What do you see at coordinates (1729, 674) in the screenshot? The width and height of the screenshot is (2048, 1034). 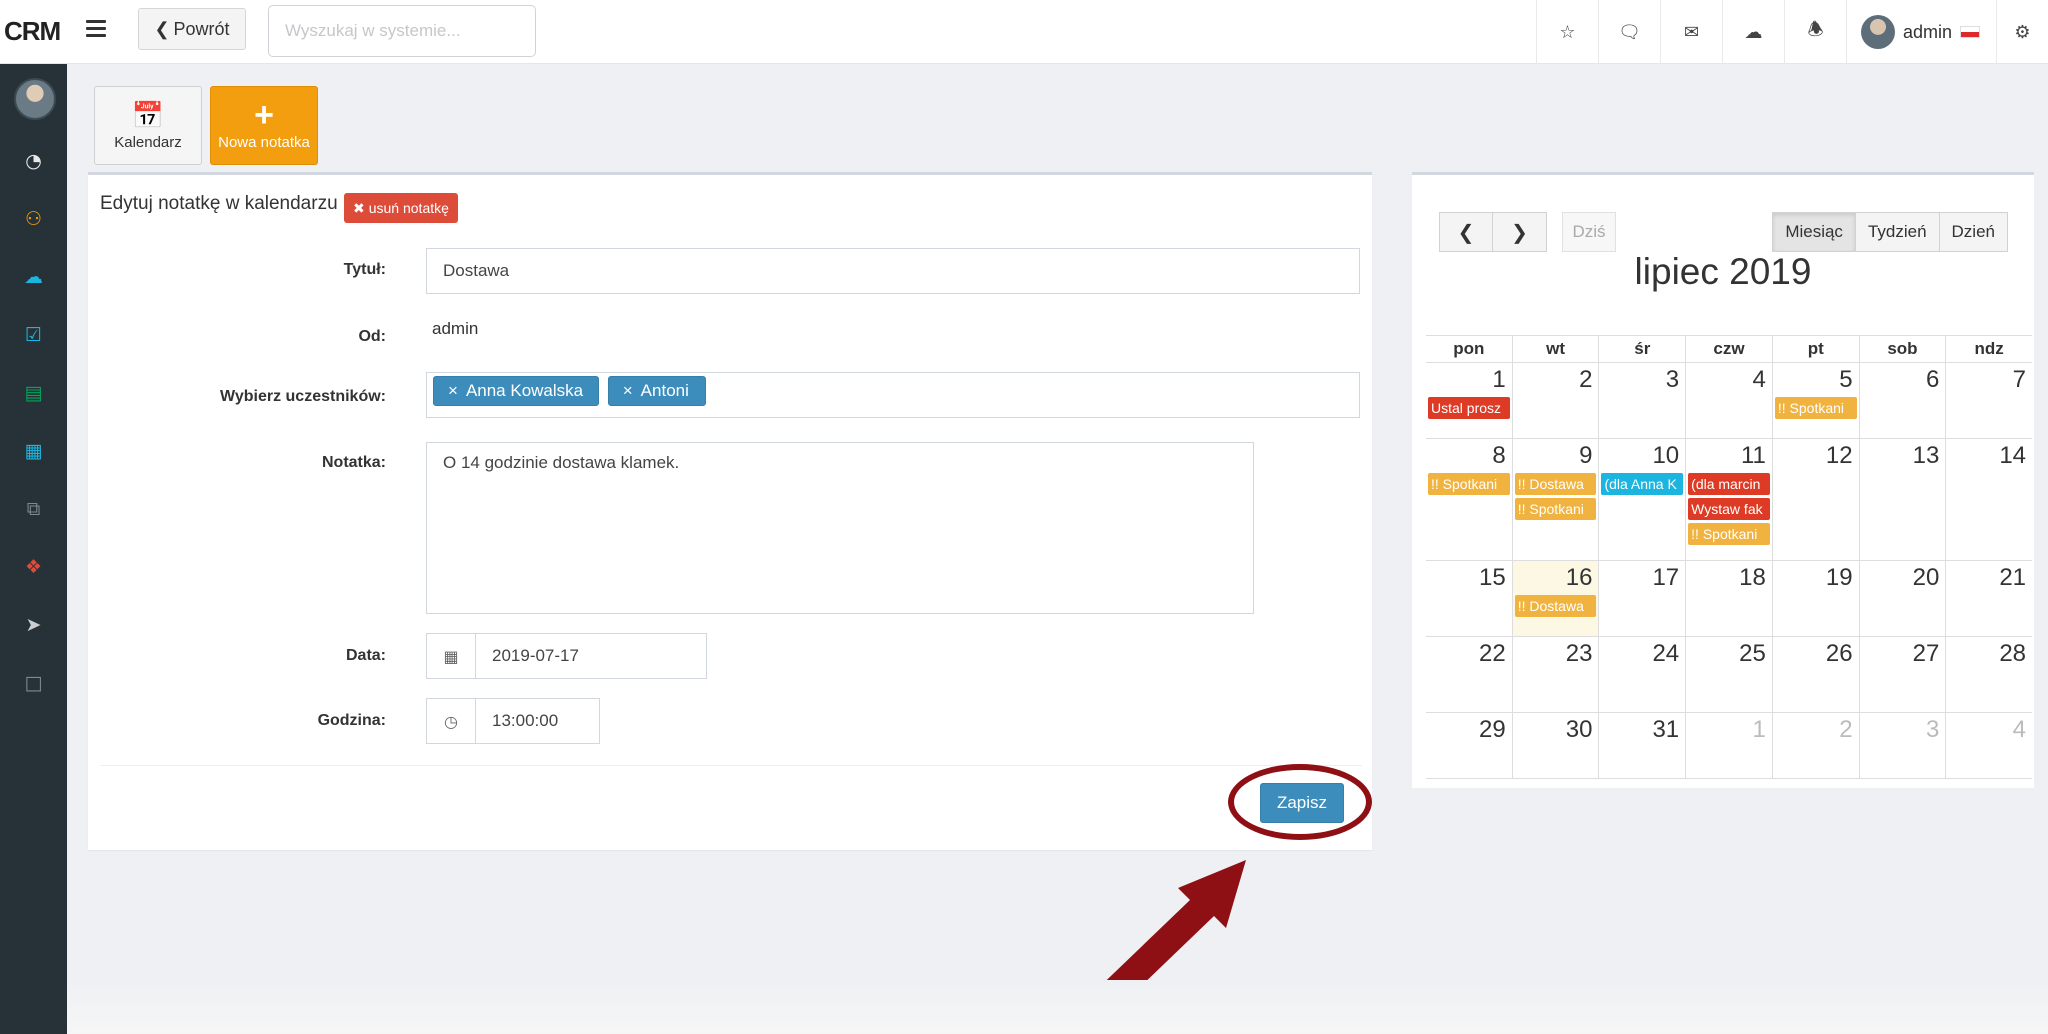 I see `calendar-day-cell: 25` at bounding box center [1729, 674].